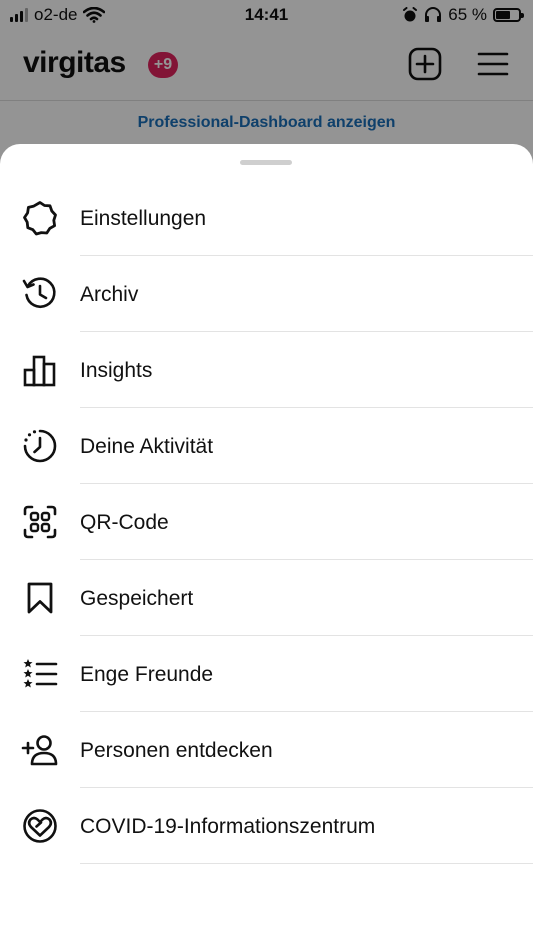 The image size is (533, 948). What do you see at coordinates (40, 674) in the screenshot?
I see `close-friends-list-icon` at bounding box center [40, 674].